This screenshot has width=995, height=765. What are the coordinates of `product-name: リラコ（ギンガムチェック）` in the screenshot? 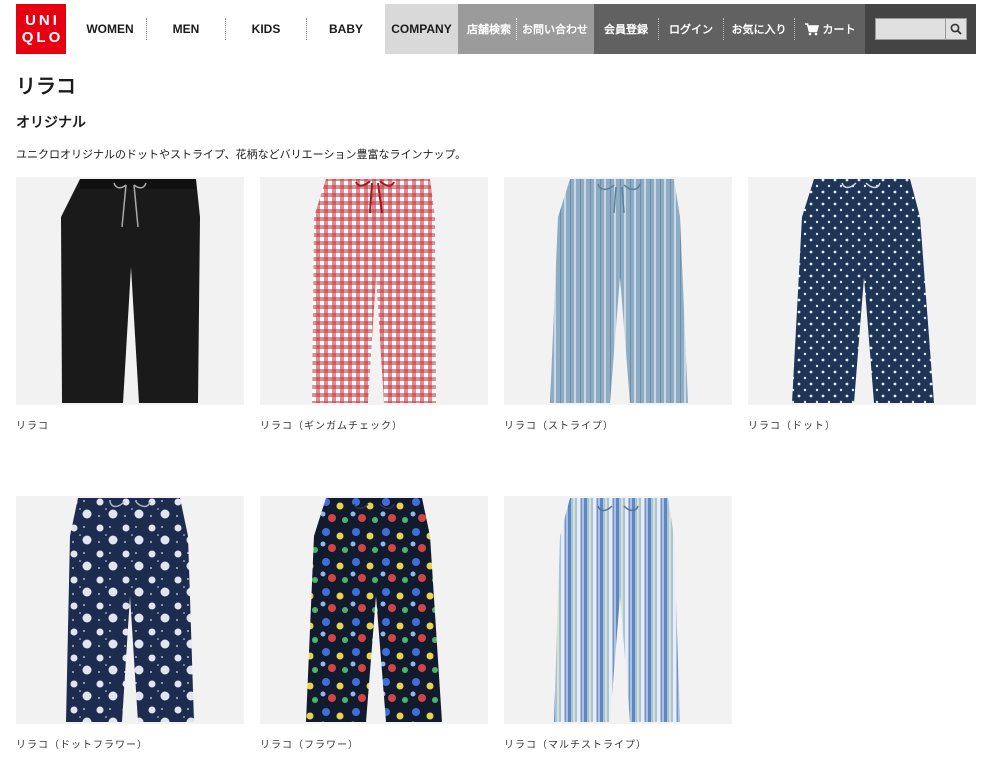 It's located at (374, 424).